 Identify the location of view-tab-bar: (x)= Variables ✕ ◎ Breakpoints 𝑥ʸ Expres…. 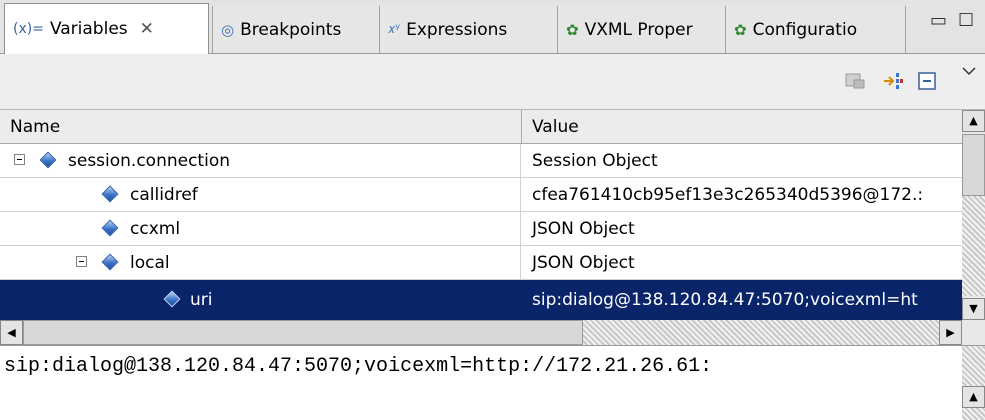
(492, 27).